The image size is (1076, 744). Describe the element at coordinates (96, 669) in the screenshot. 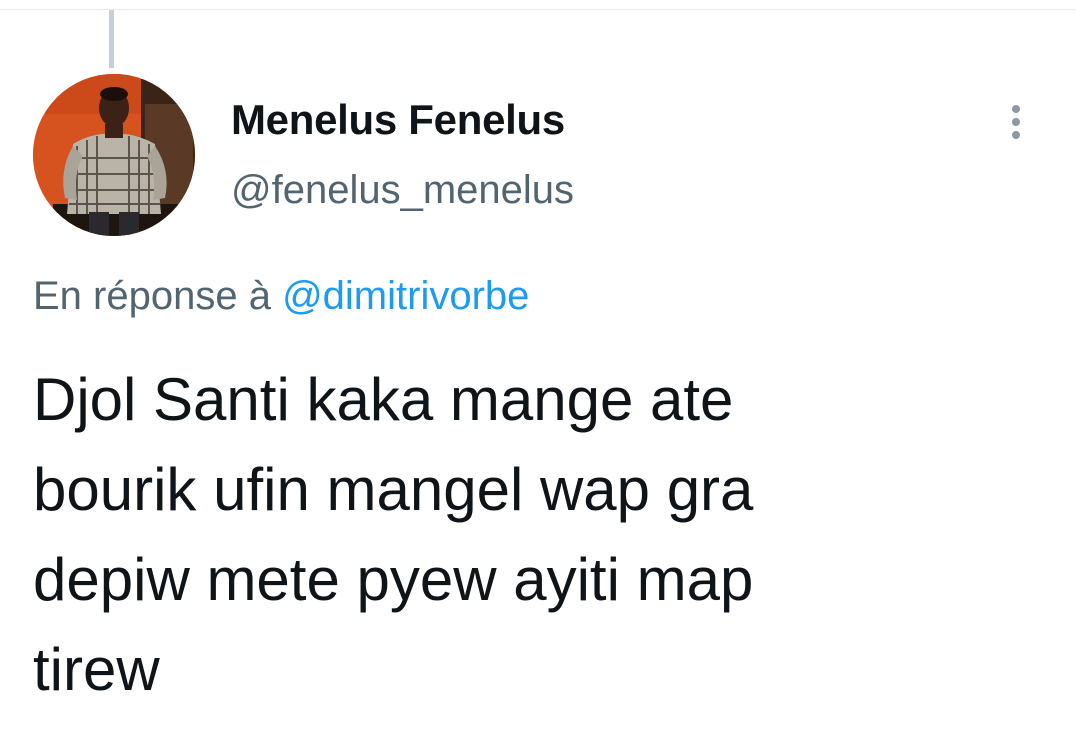

I see `tweet-text-line: tirew` at that location.